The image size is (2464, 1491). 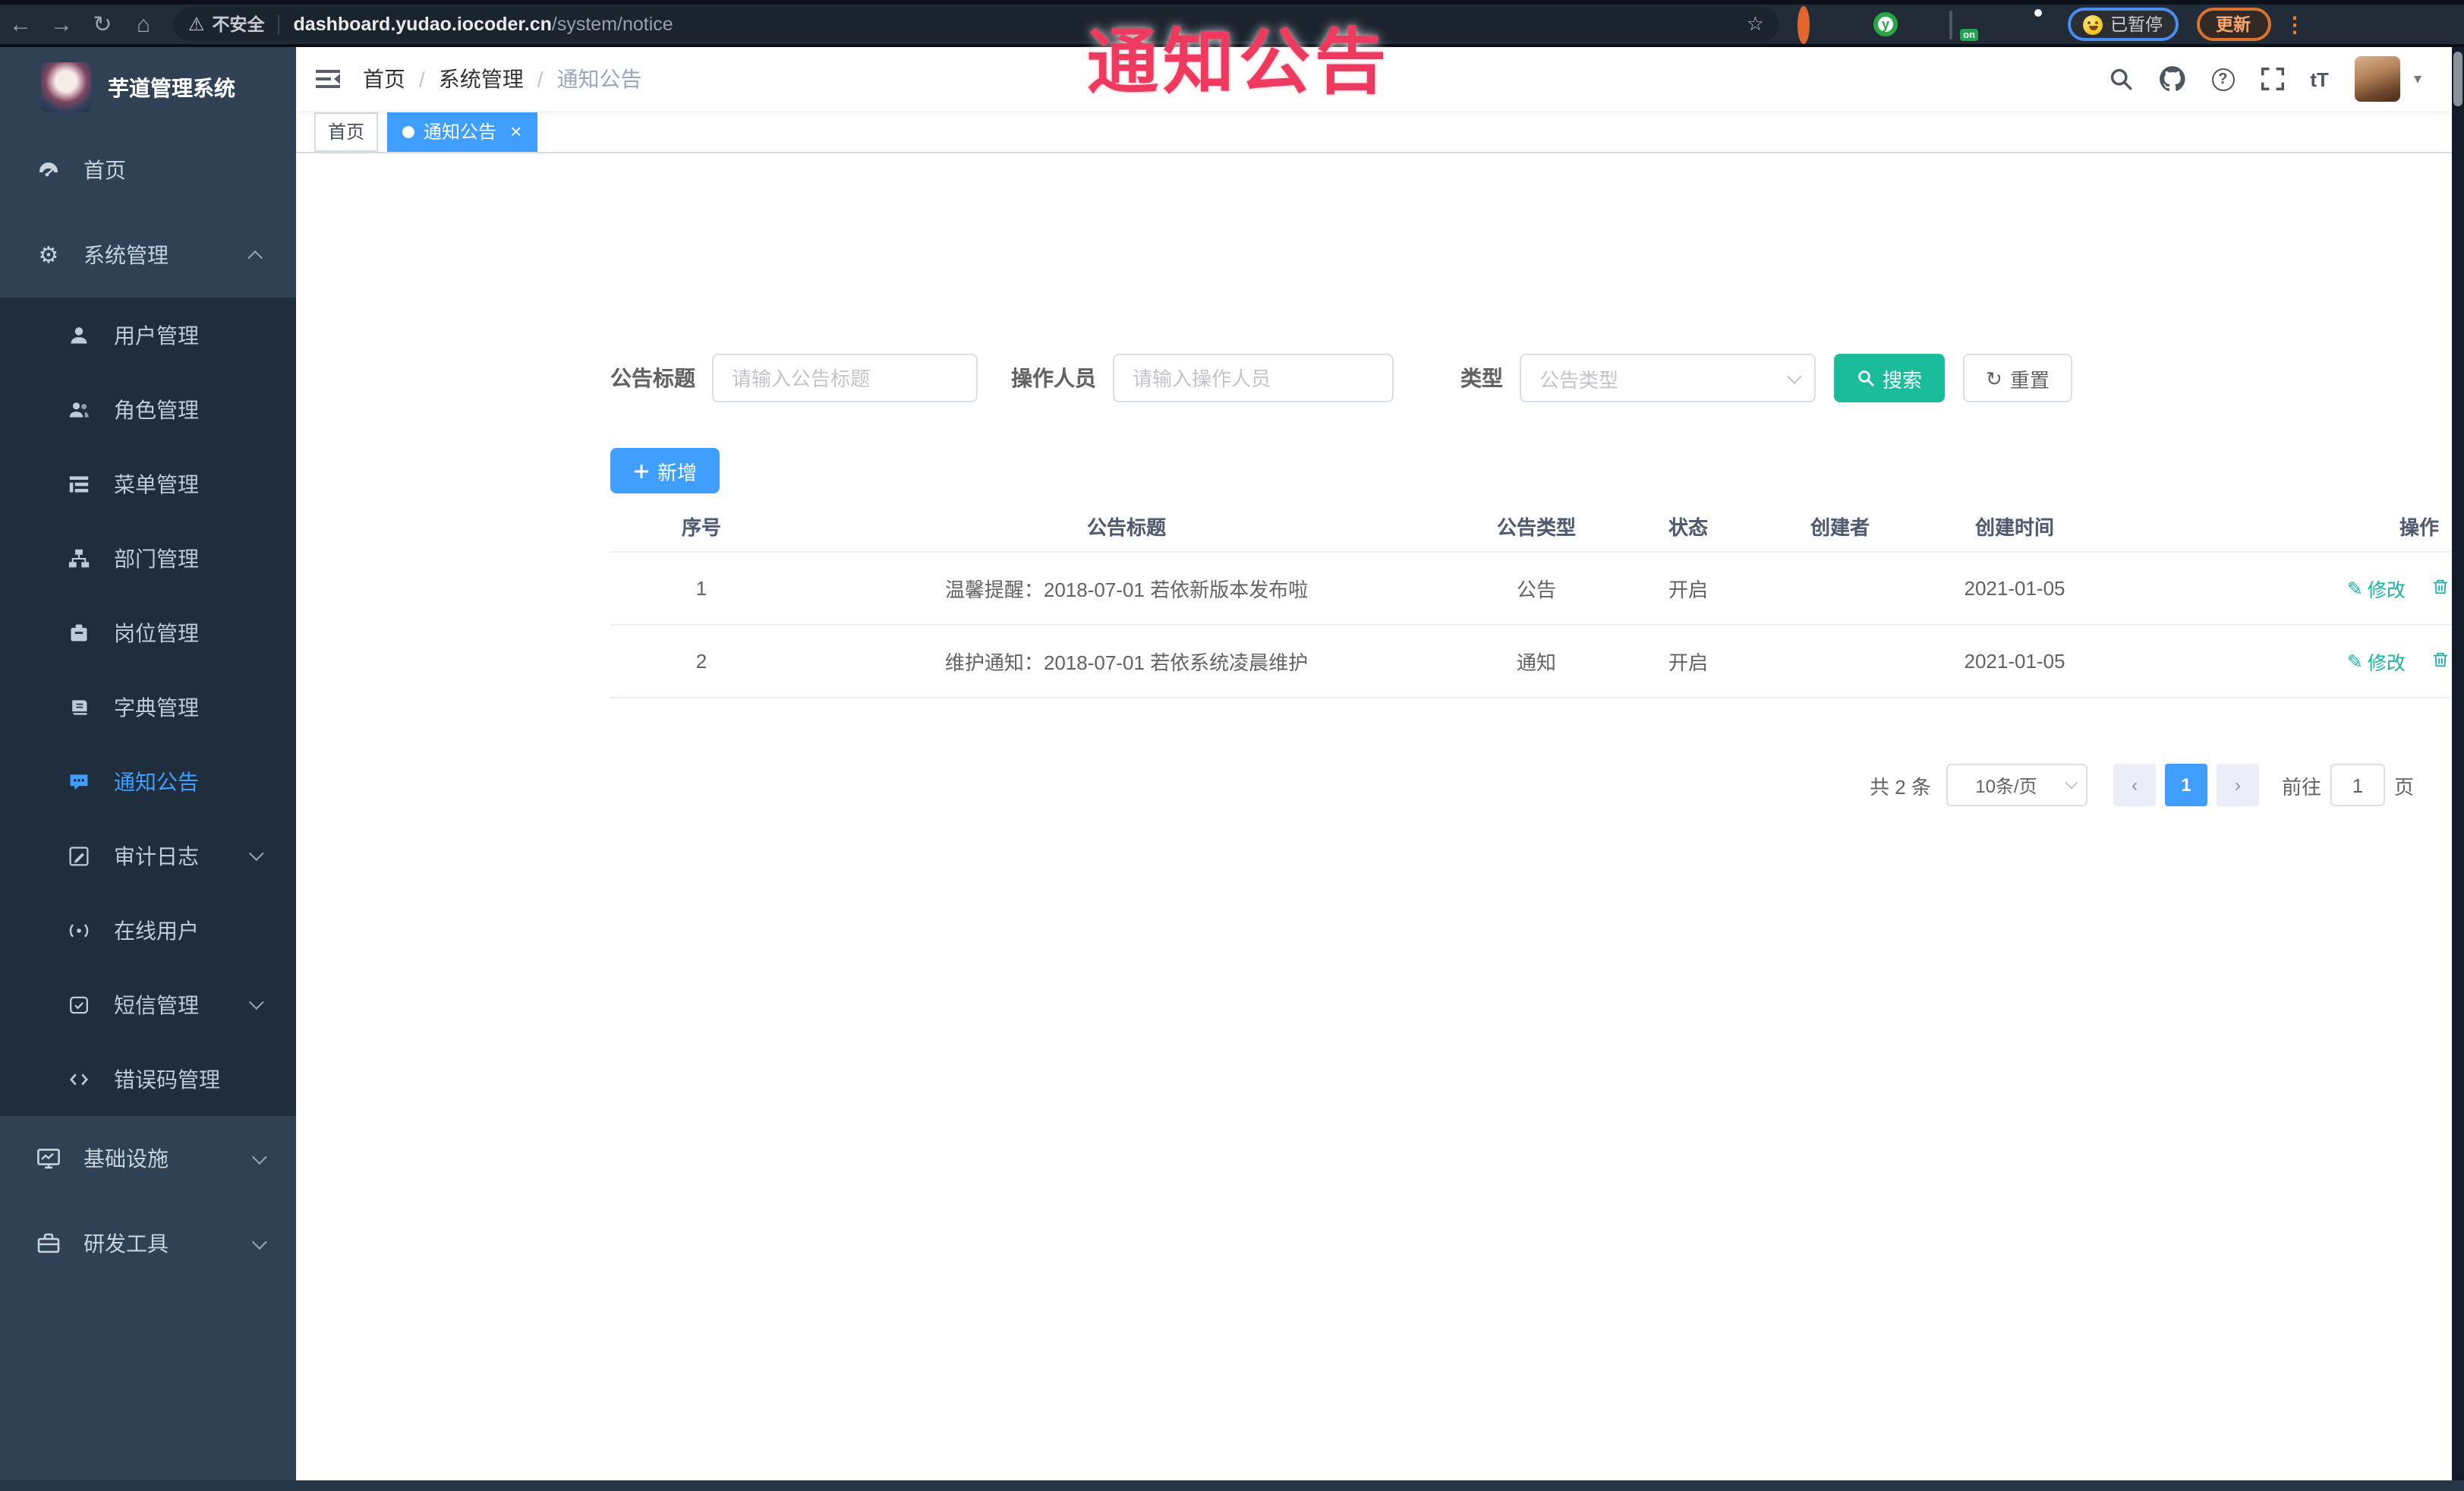 I want to click on reset-button: ↻ 重置, so click(x=2018, y=378).